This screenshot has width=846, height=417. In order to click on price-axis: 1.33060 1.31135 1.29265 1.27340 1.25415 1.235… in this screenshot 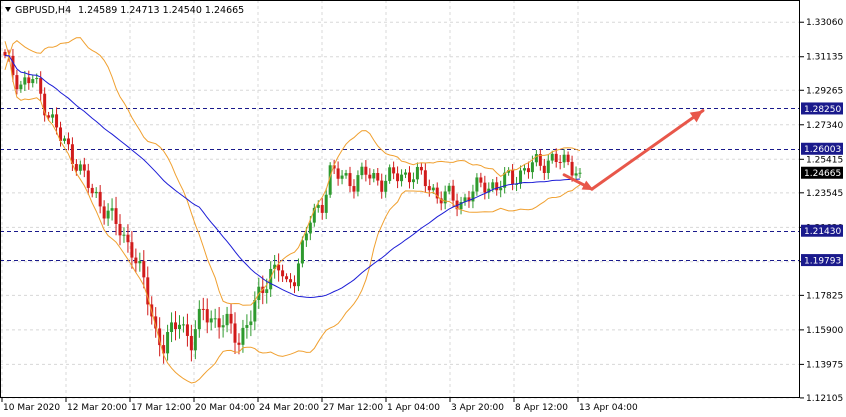, I will do `click(821, 211)`.